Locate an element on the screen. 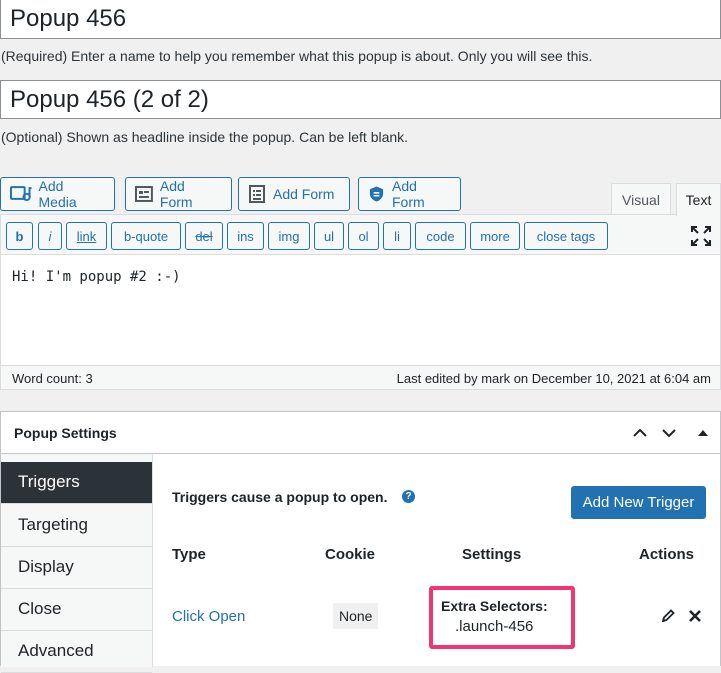 The width and height of the screenshot is (721, 673). quicktag-ol-button: ol is located at coordinates (363, 236).